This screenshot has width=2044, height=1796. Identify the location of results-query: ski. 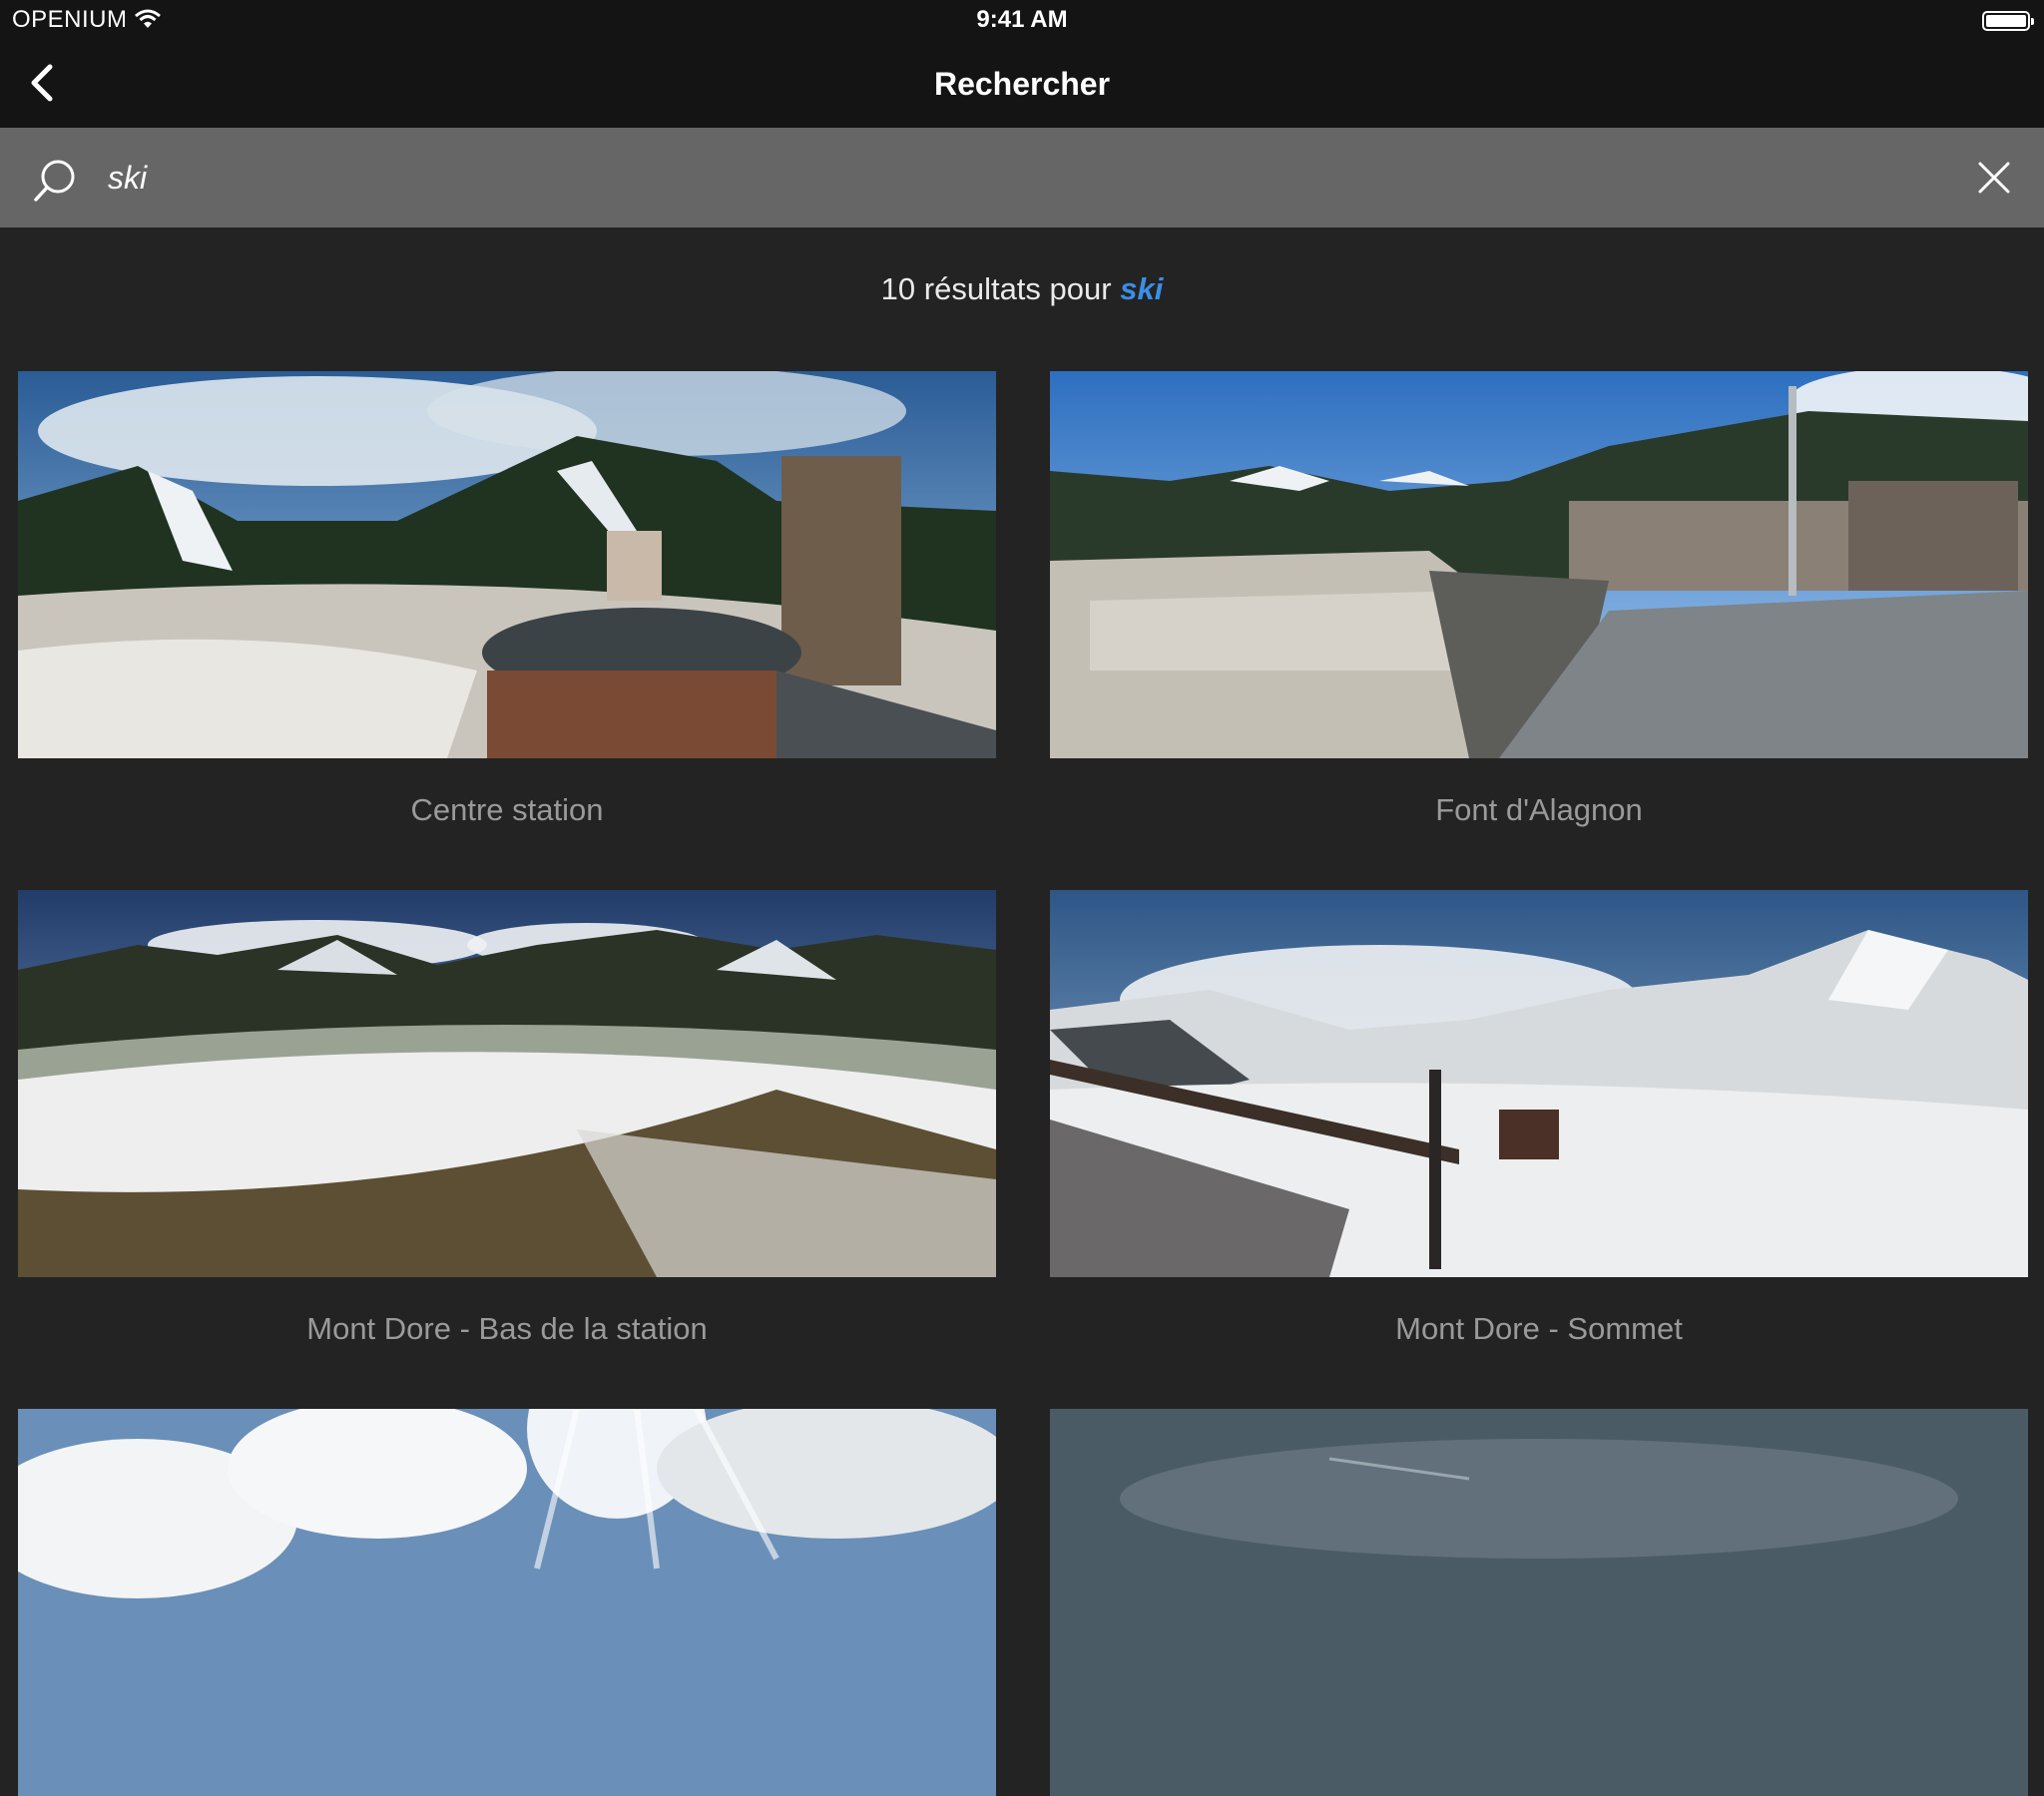
(1142, 288).